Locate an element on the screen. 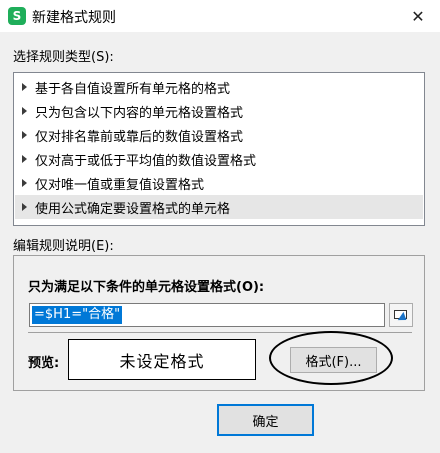 The height and width of the screenshot is (453, 440). rule-type-item-label: 仅对高于或低于平均值的数值设置格式 is located at coordinates (146, 161).